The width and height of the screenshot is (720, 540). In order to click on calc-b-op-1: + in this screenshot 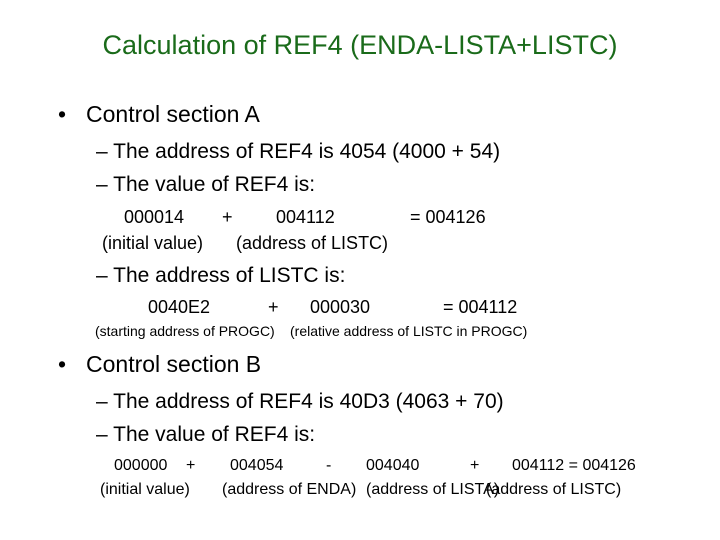, I will do `click(191, 465)`.